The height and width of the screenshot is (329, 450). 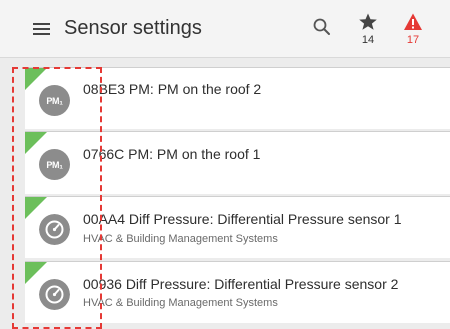 What do you see at coordinates (368, 22) in the screenshot?
I see `star-icon` at bounding box center [368, 22].